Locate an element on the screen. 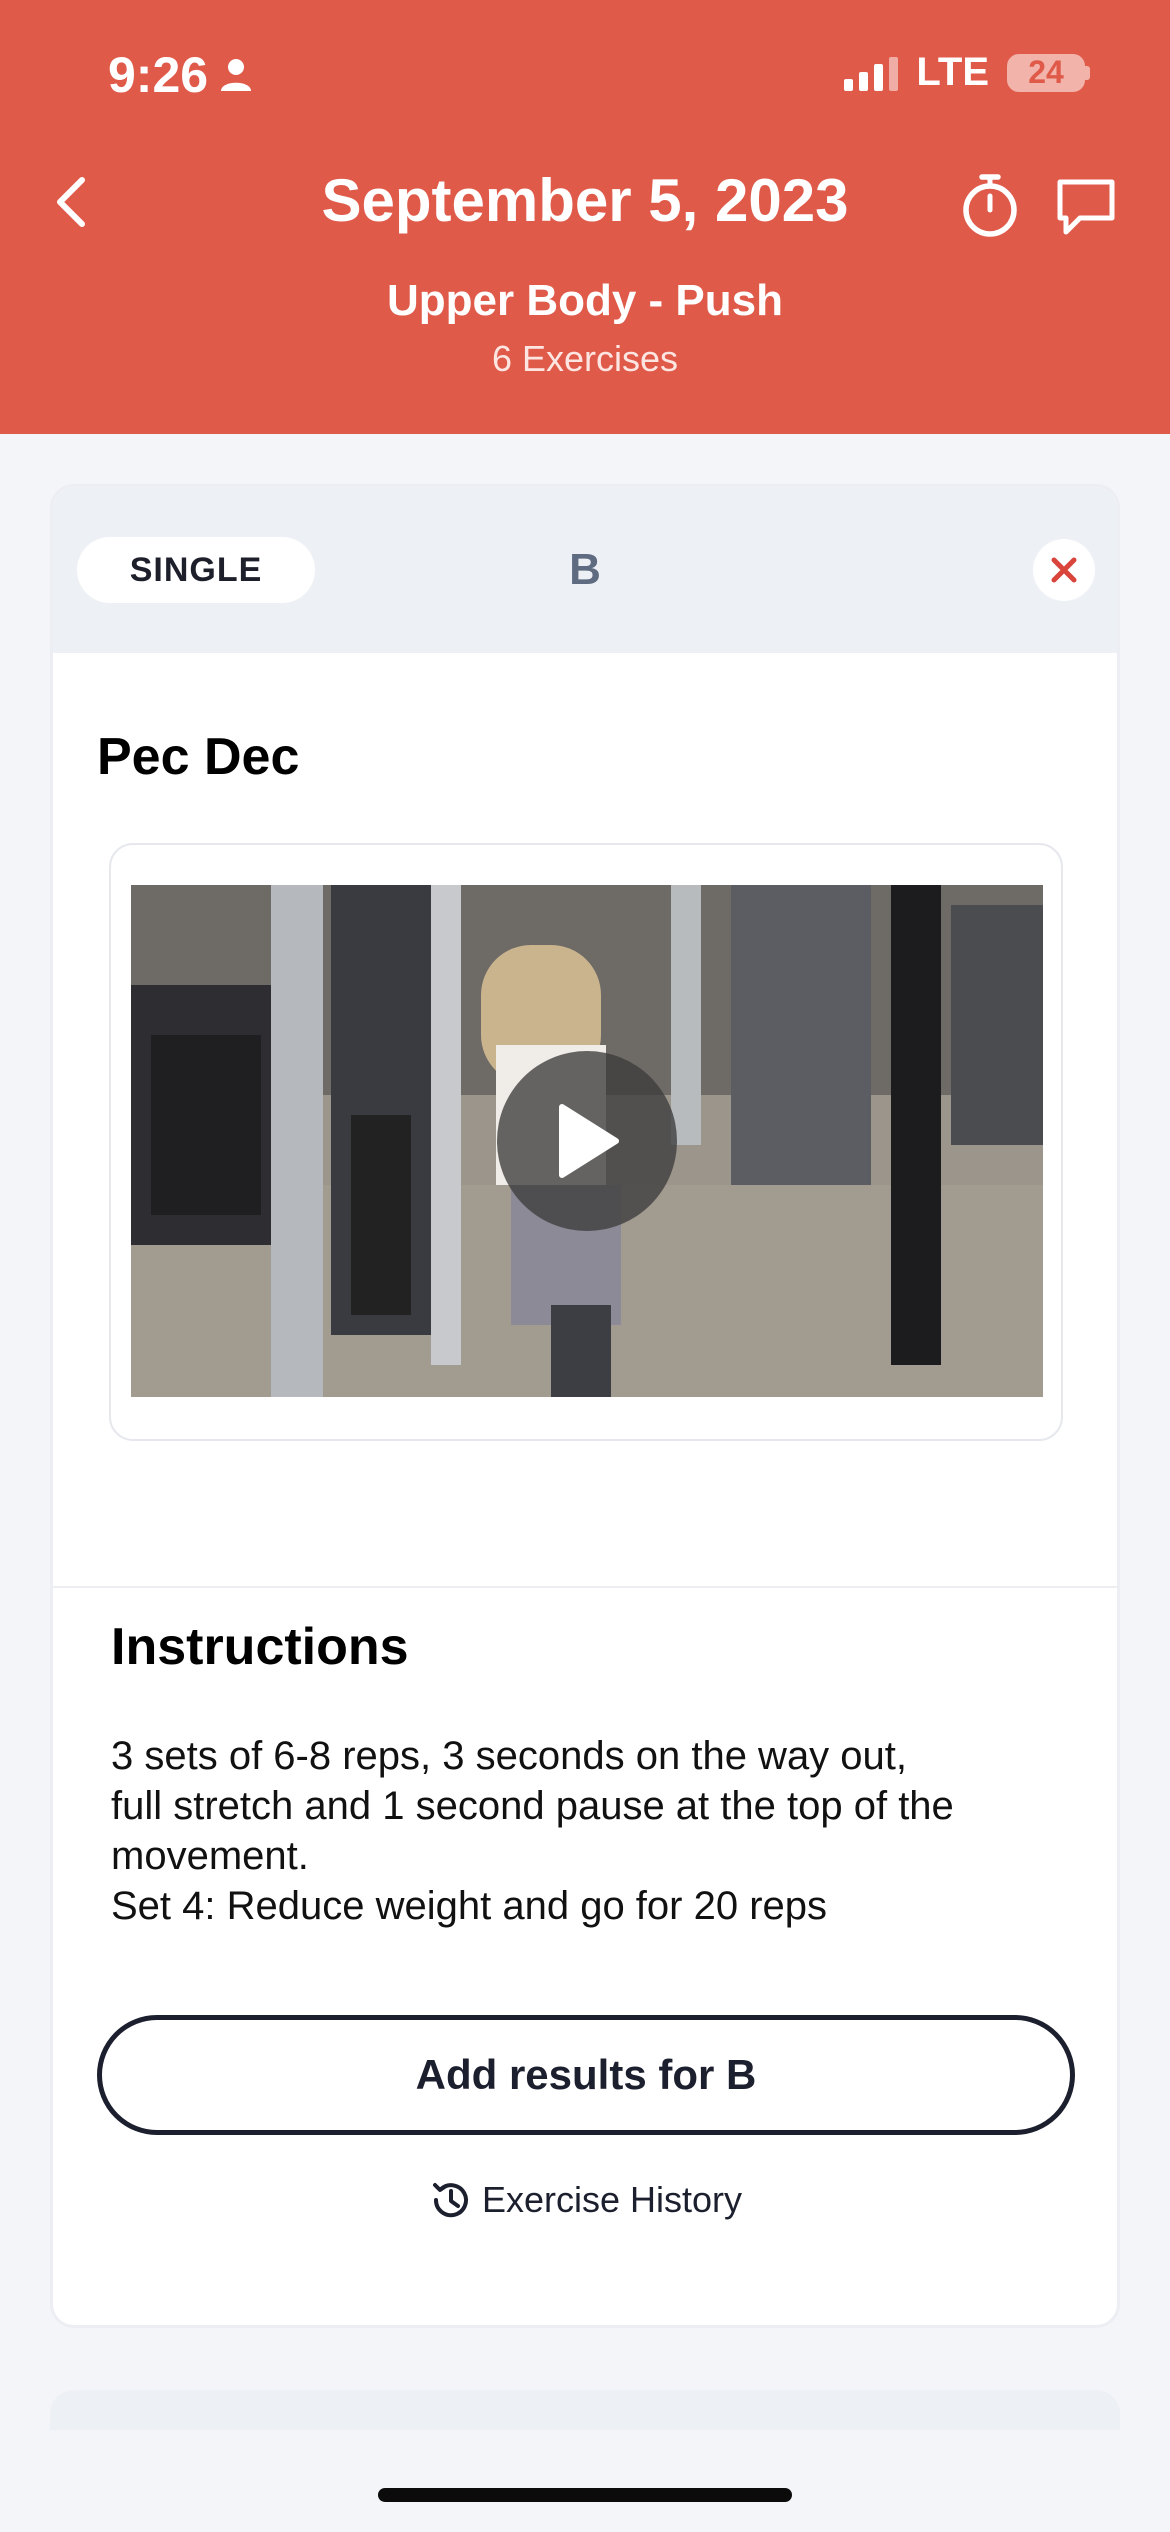 The image size is (1170, 2532). chat-button is located at coordinates (1086, 209).